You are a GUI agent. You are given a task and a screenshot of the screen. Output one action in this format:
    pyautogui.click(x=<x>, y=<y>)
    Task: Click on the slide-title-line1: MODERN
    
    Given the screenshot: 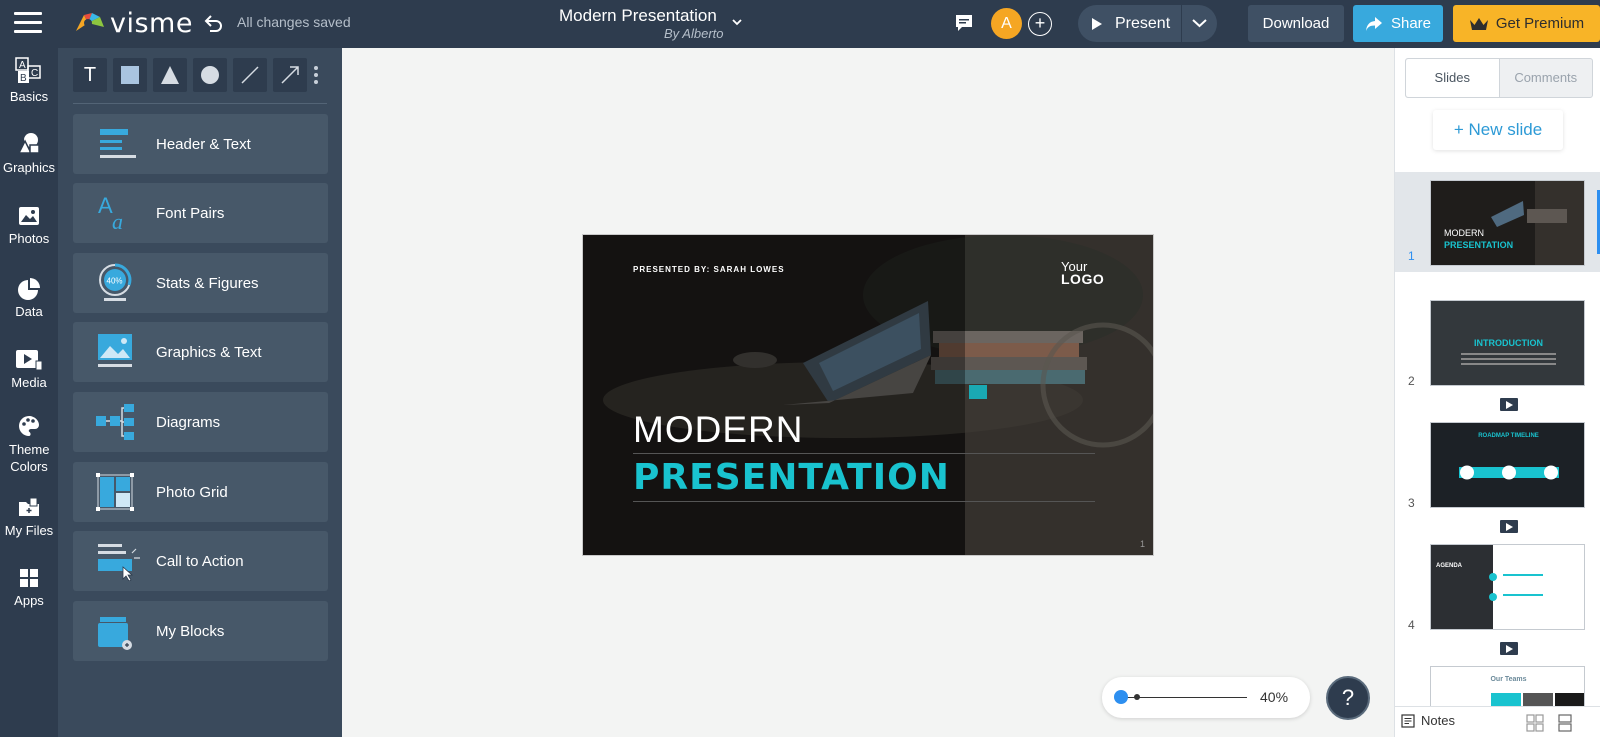 What is the action you would take?
    pyautogui.click(x=718, y=430)
    